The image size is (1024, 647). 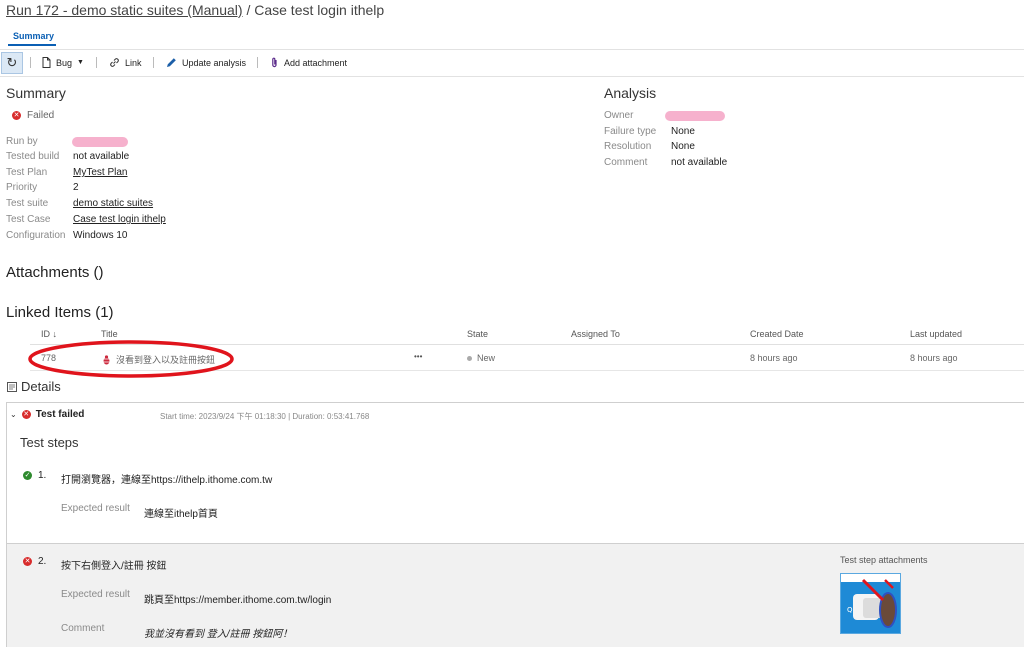 What do you see at coordinates (131, 359) in the screenshot?
I see `annotation-ellipse` at bounding box center [131, 359].